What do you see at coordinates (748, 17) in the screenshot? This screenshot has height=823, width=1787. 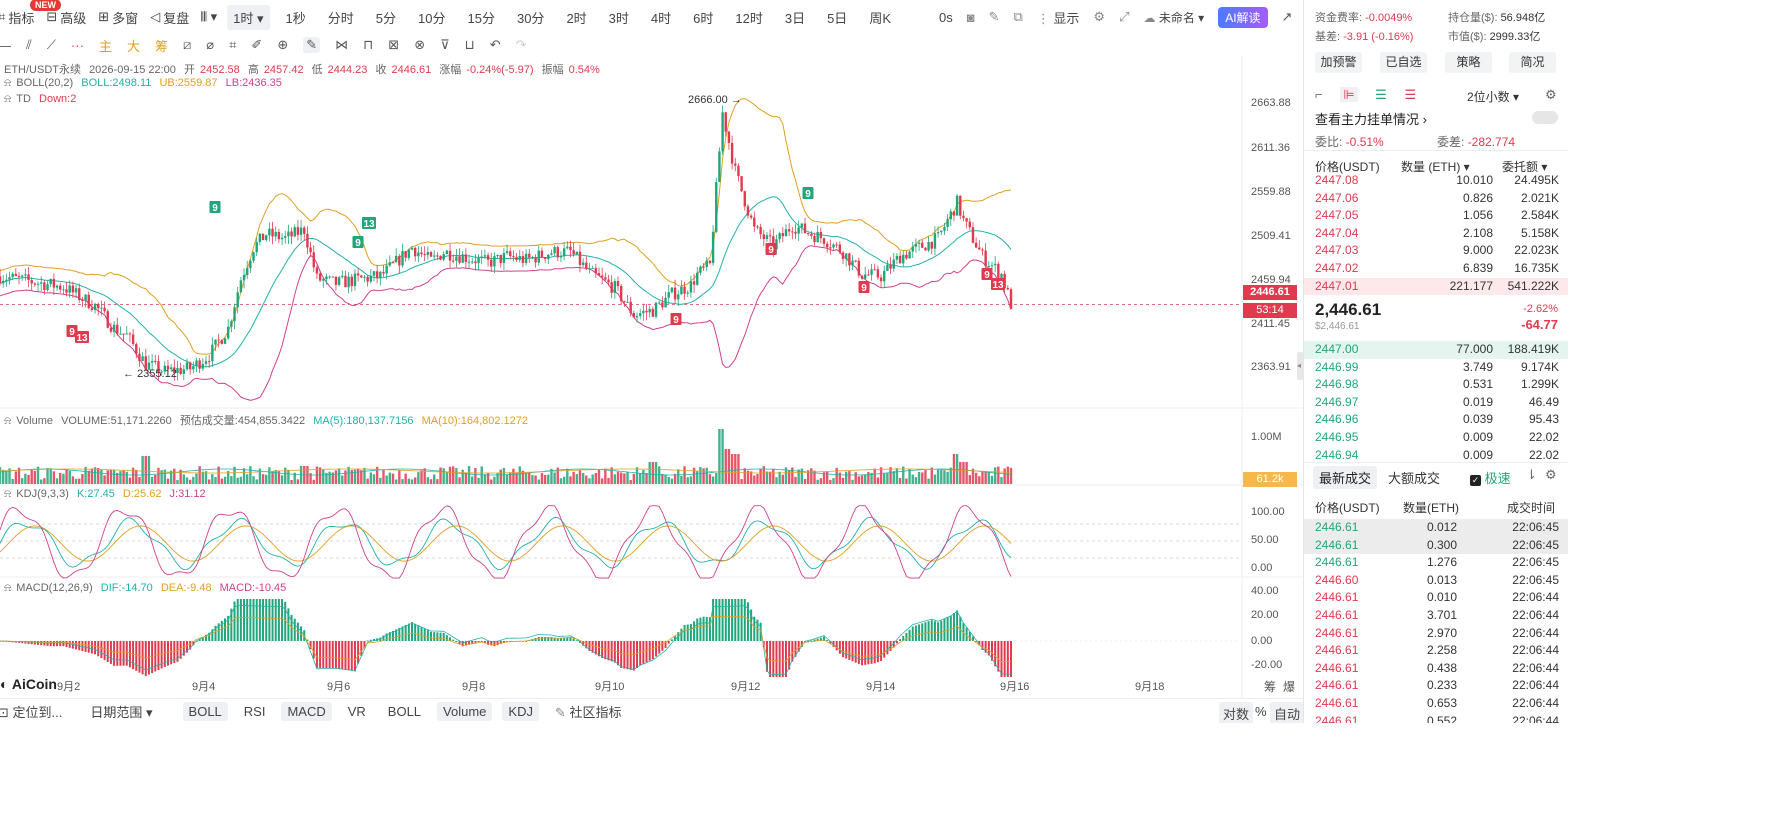 I see `timeframe-12h: 12时` at bounding box center [748, 17].